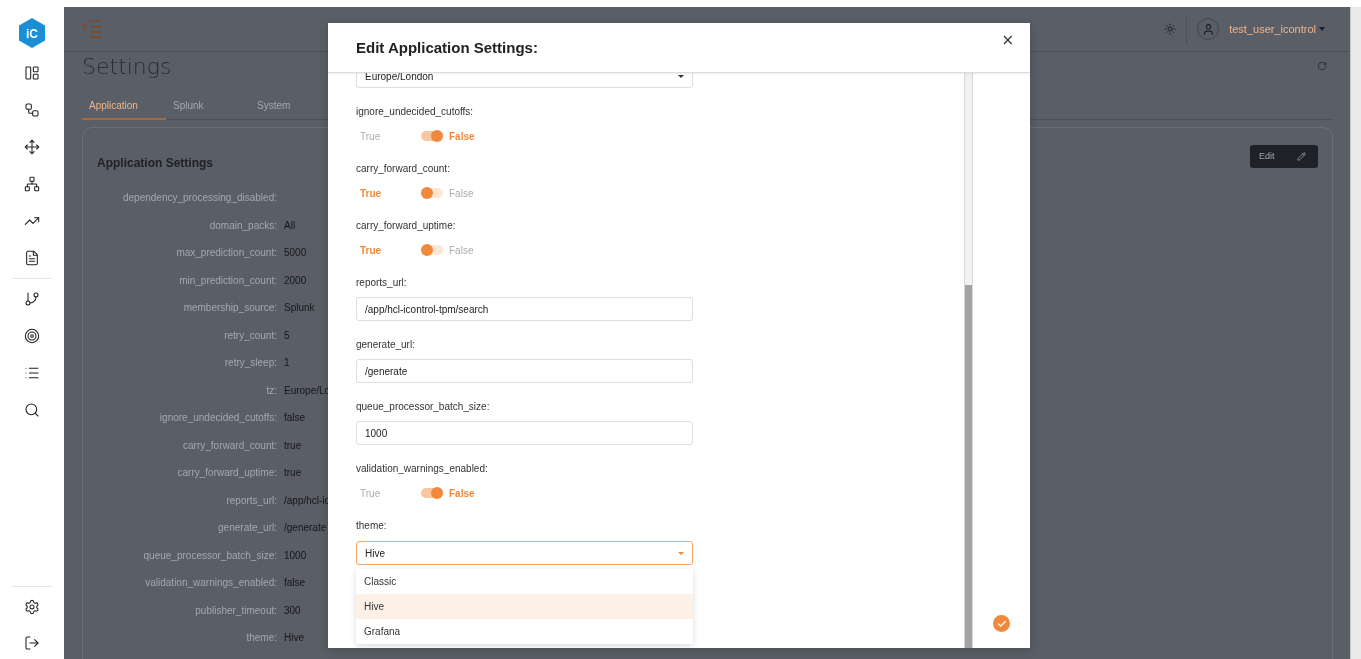 This screenshot has height=659, width=1361. I want to click on setting-key: ignore_undecided_cutoffs:, so click(218, 418).